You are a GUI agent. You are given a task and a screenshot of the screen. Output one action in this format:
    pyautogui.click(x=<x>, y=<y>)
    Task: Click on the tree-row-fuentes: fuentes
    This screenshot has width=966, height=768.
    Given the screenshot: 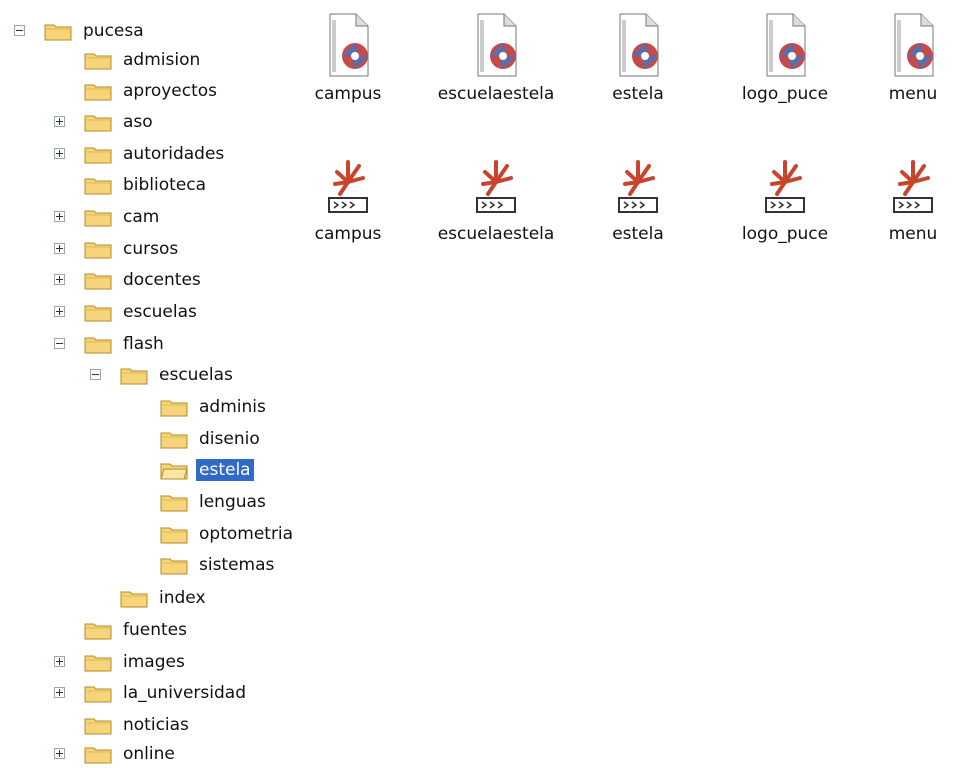 What is the action you would take?
    pyautogui.click(x=137, y=630)
    